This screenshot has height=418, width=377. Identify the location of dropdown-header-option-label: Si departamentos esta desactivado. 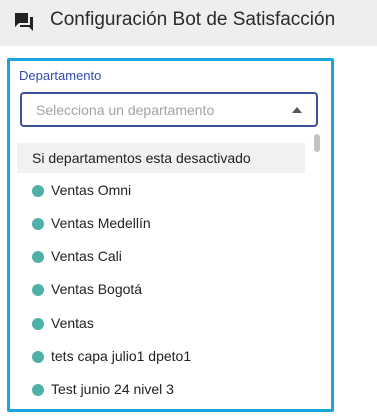
(141, 158).